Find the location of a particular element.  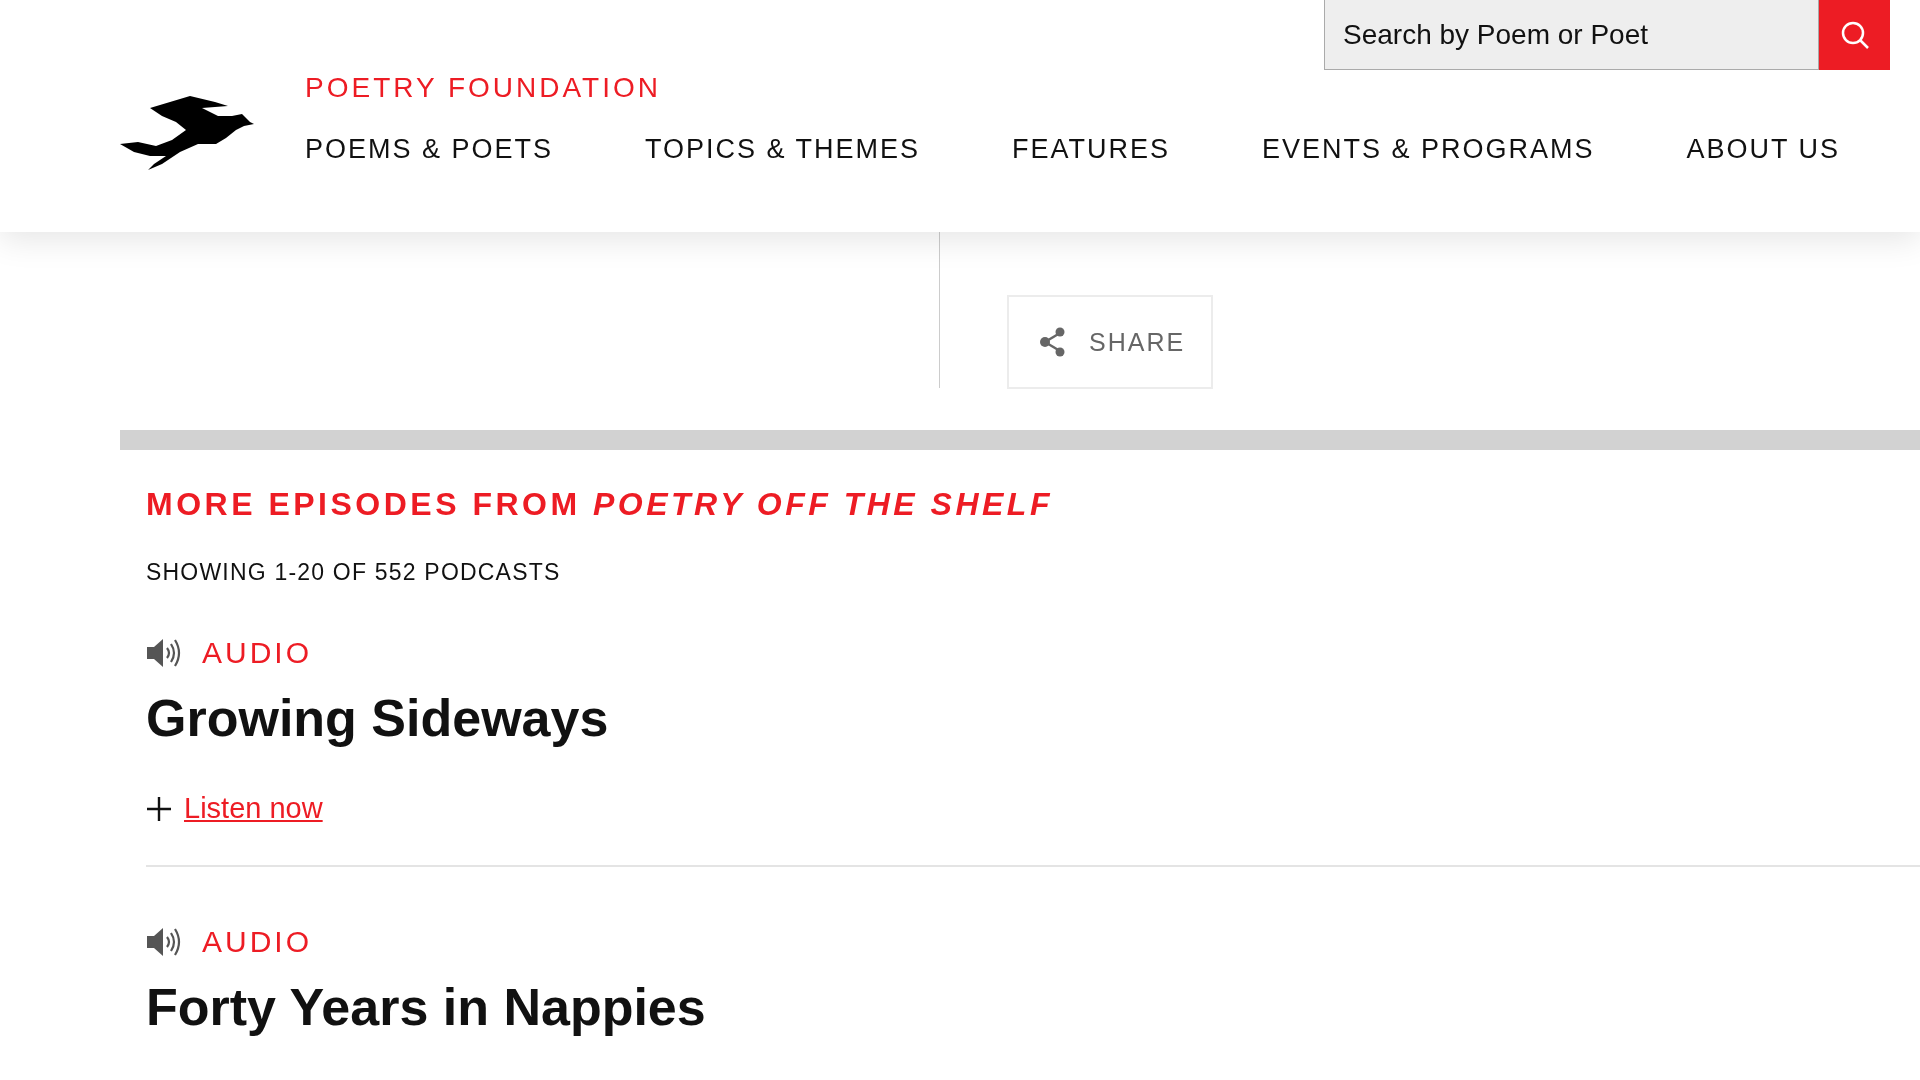

nav-link: POEMS & POETS is located at coordinates (429, 149).